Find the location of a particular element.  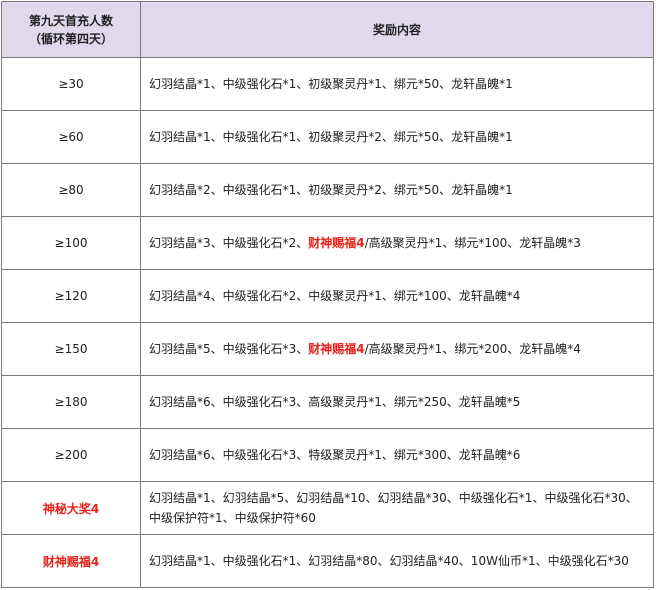

table-row: ≥60 幻羽结晶*1、中级强化石*1、初级聚灵丹*2、绑元*50、龙轩晶魄*1 is located at coordinates (327, 137).